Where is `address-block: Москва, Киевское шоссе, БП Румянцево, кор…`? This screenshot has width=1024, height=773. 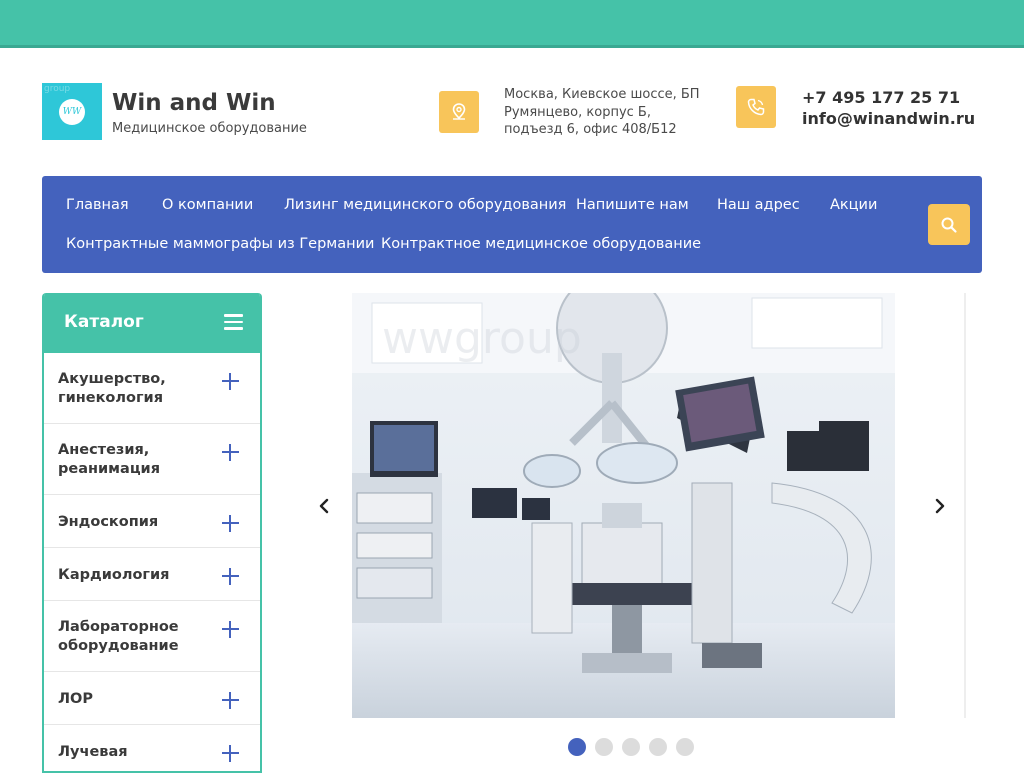 address-block: Москва, Киевское шоссе, БП Румянцево, кор… is located at coordinates (609, 112).